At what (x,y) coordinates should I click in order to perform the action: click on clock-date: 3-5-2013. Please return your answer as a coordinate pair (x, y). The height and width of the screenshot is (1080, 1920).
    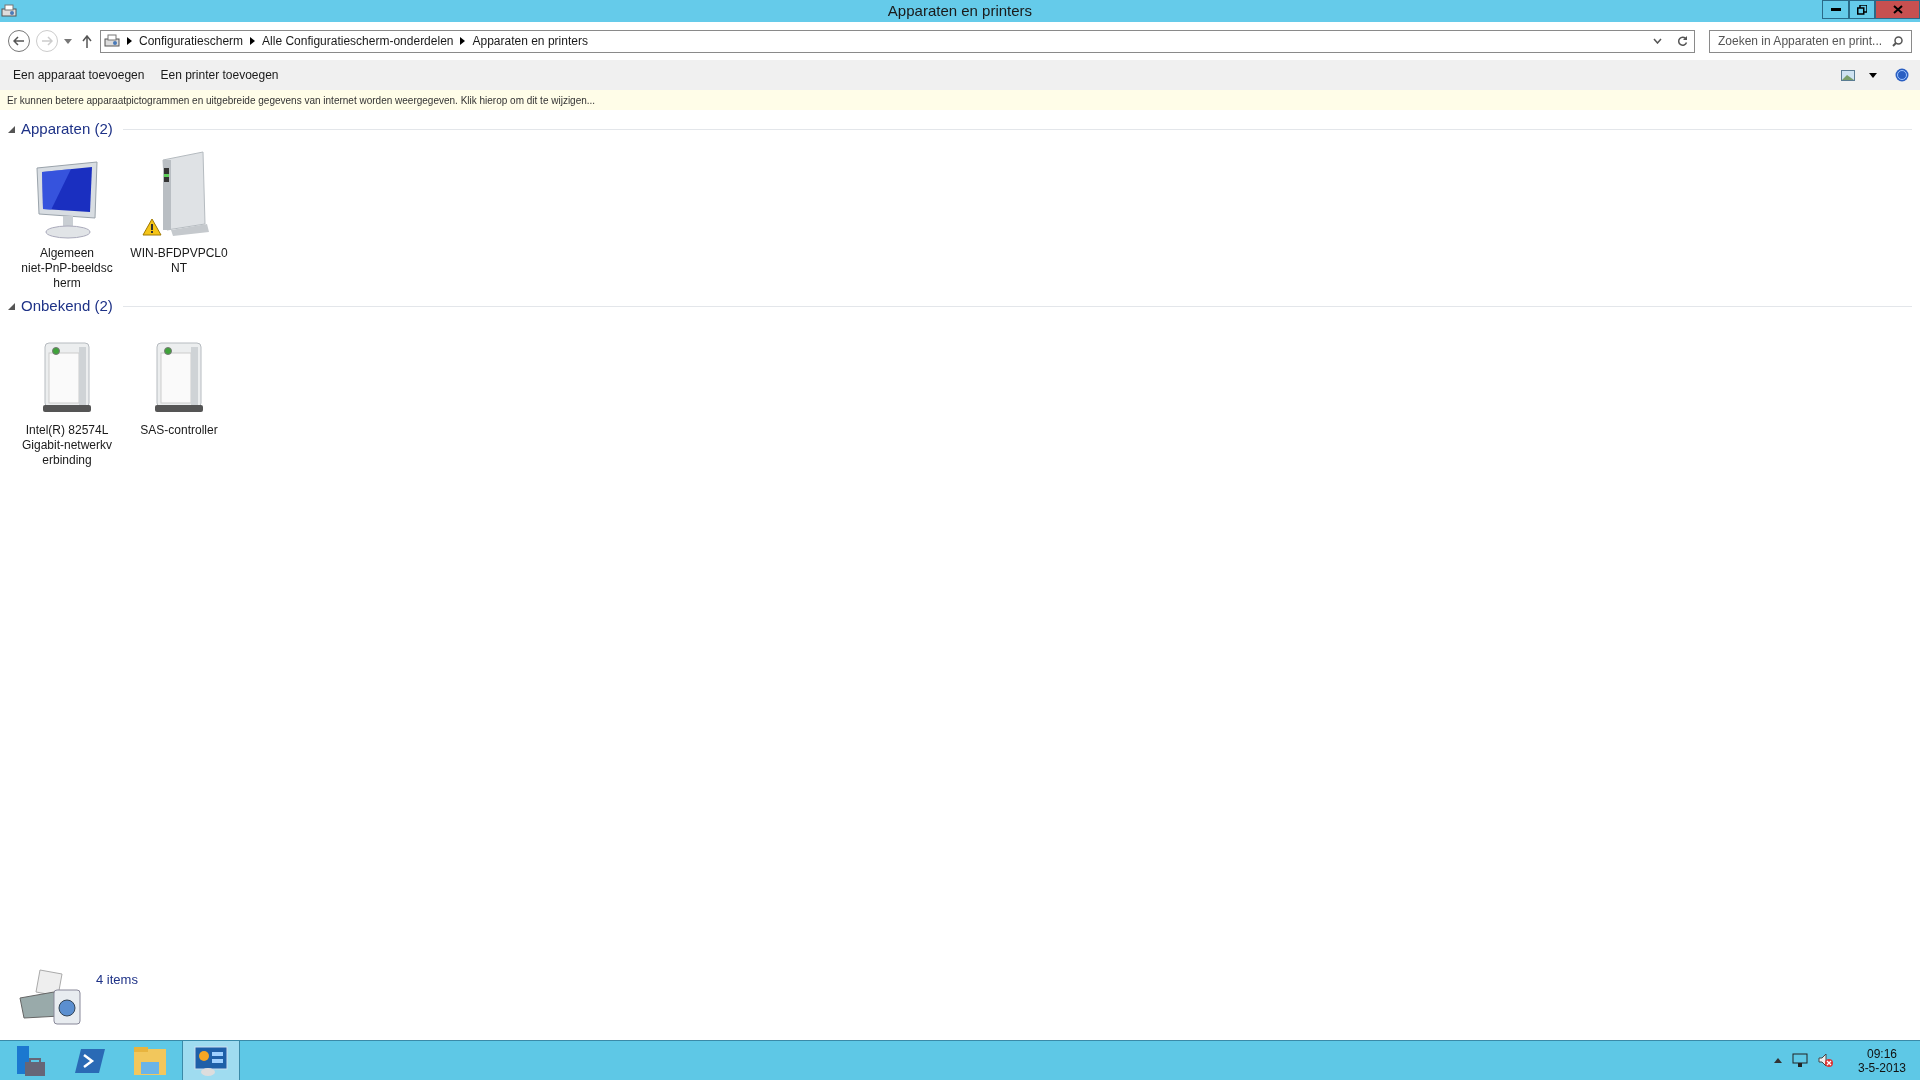
    Looking at the image, I should click on (1881, 1067).